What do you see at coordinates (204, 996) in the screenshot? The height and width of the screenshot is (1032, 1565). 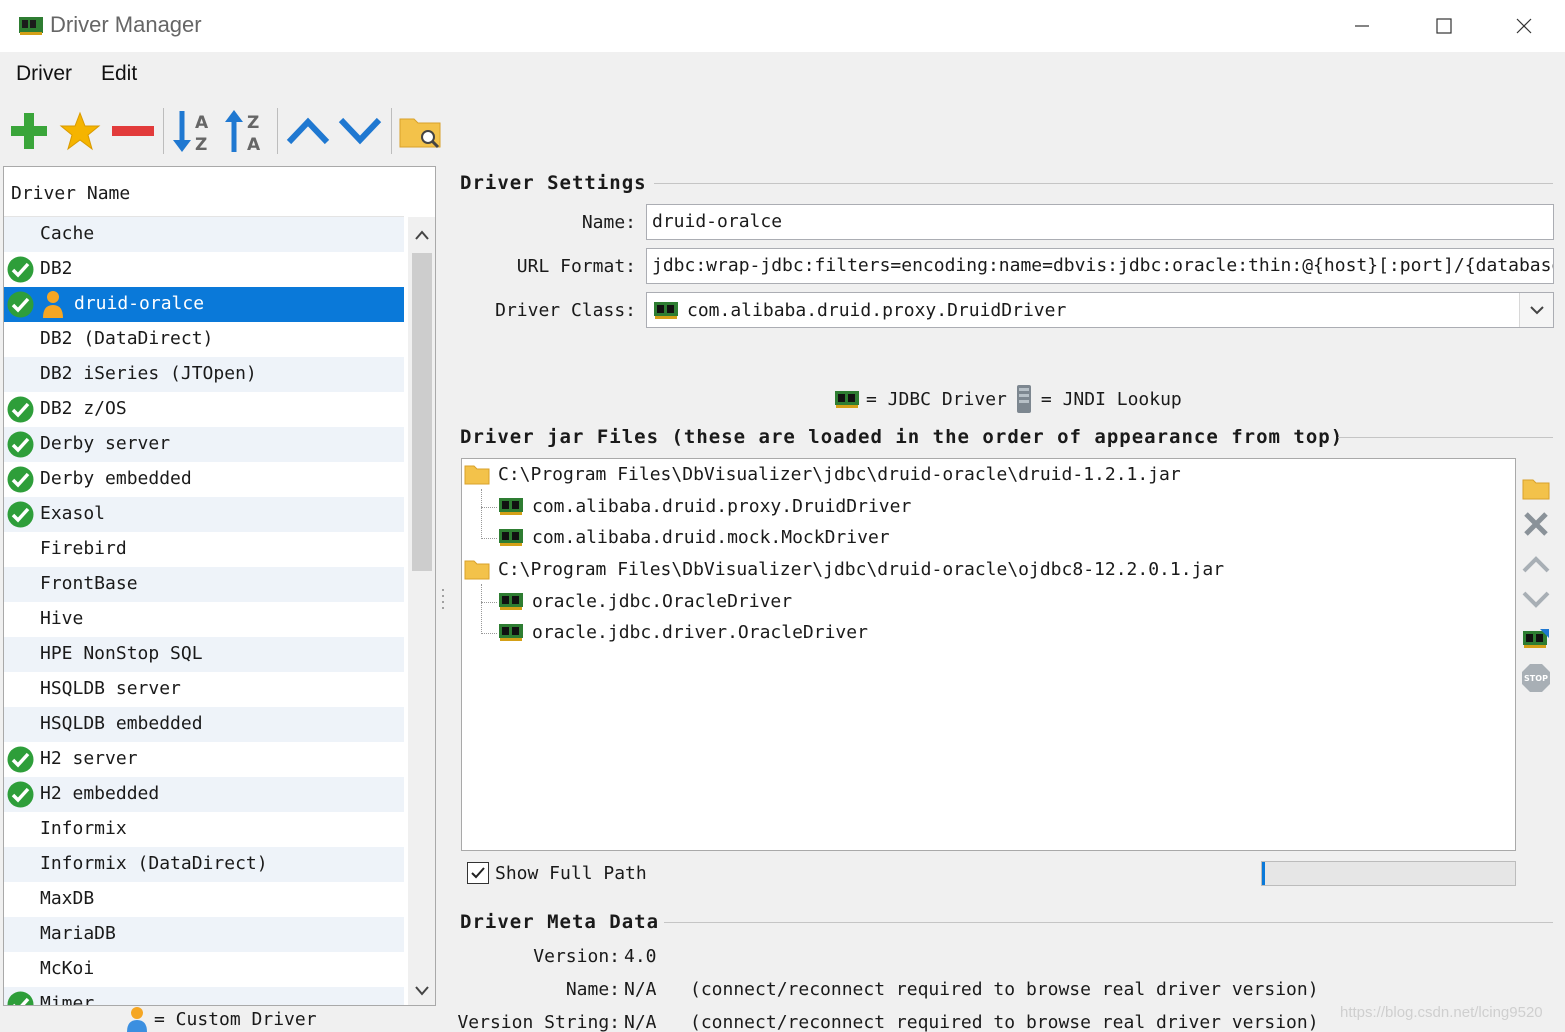 I see `driver-list-item: Mimer` at bounding box center [204, 996].